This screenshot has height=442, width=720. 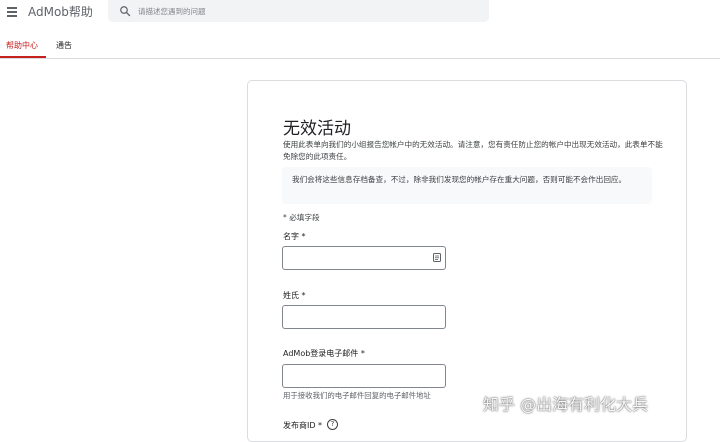 What do you see at coordinates (303, 425) in the screenshot?
I see `publisher-id-label: 发布商ID *` at bounding box center [303, 425].